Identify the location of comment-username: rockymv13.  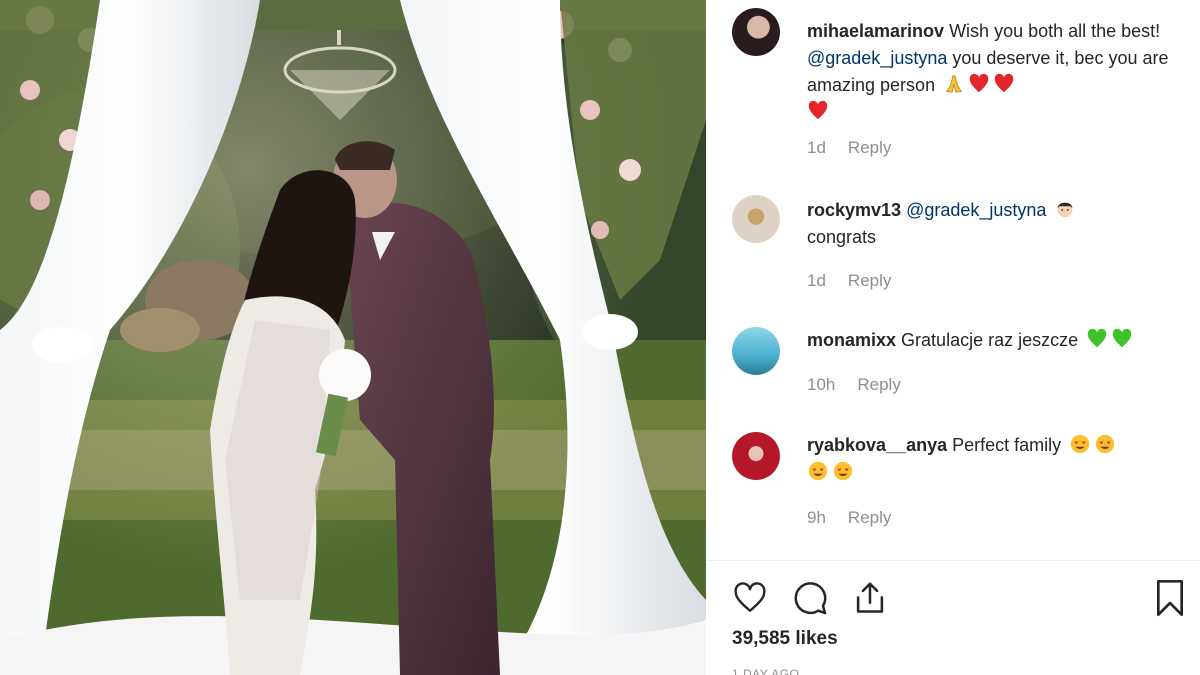
(854, 210).